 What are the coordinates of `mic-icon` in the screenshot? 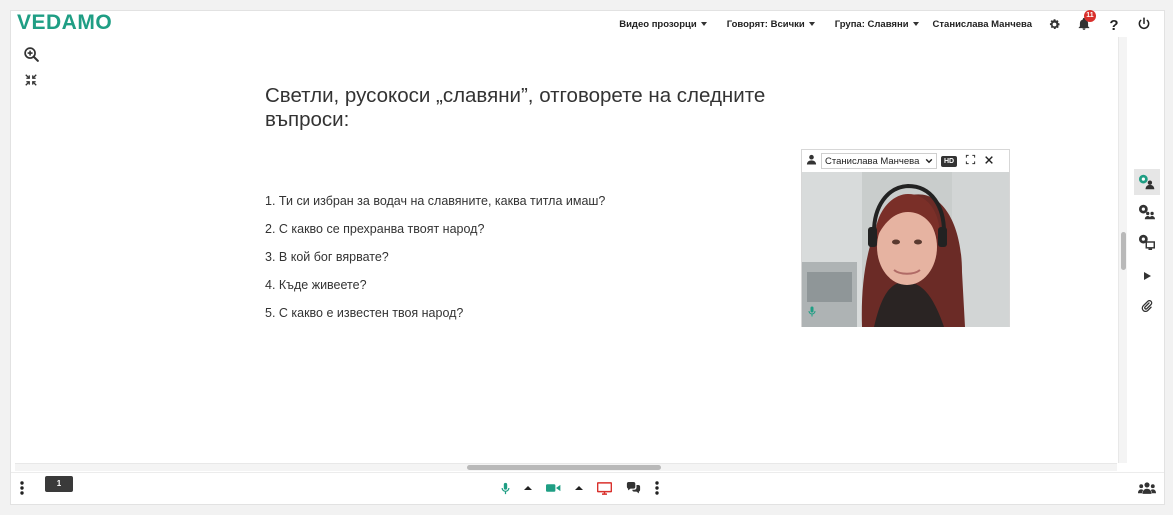 It's located at (812, 313).